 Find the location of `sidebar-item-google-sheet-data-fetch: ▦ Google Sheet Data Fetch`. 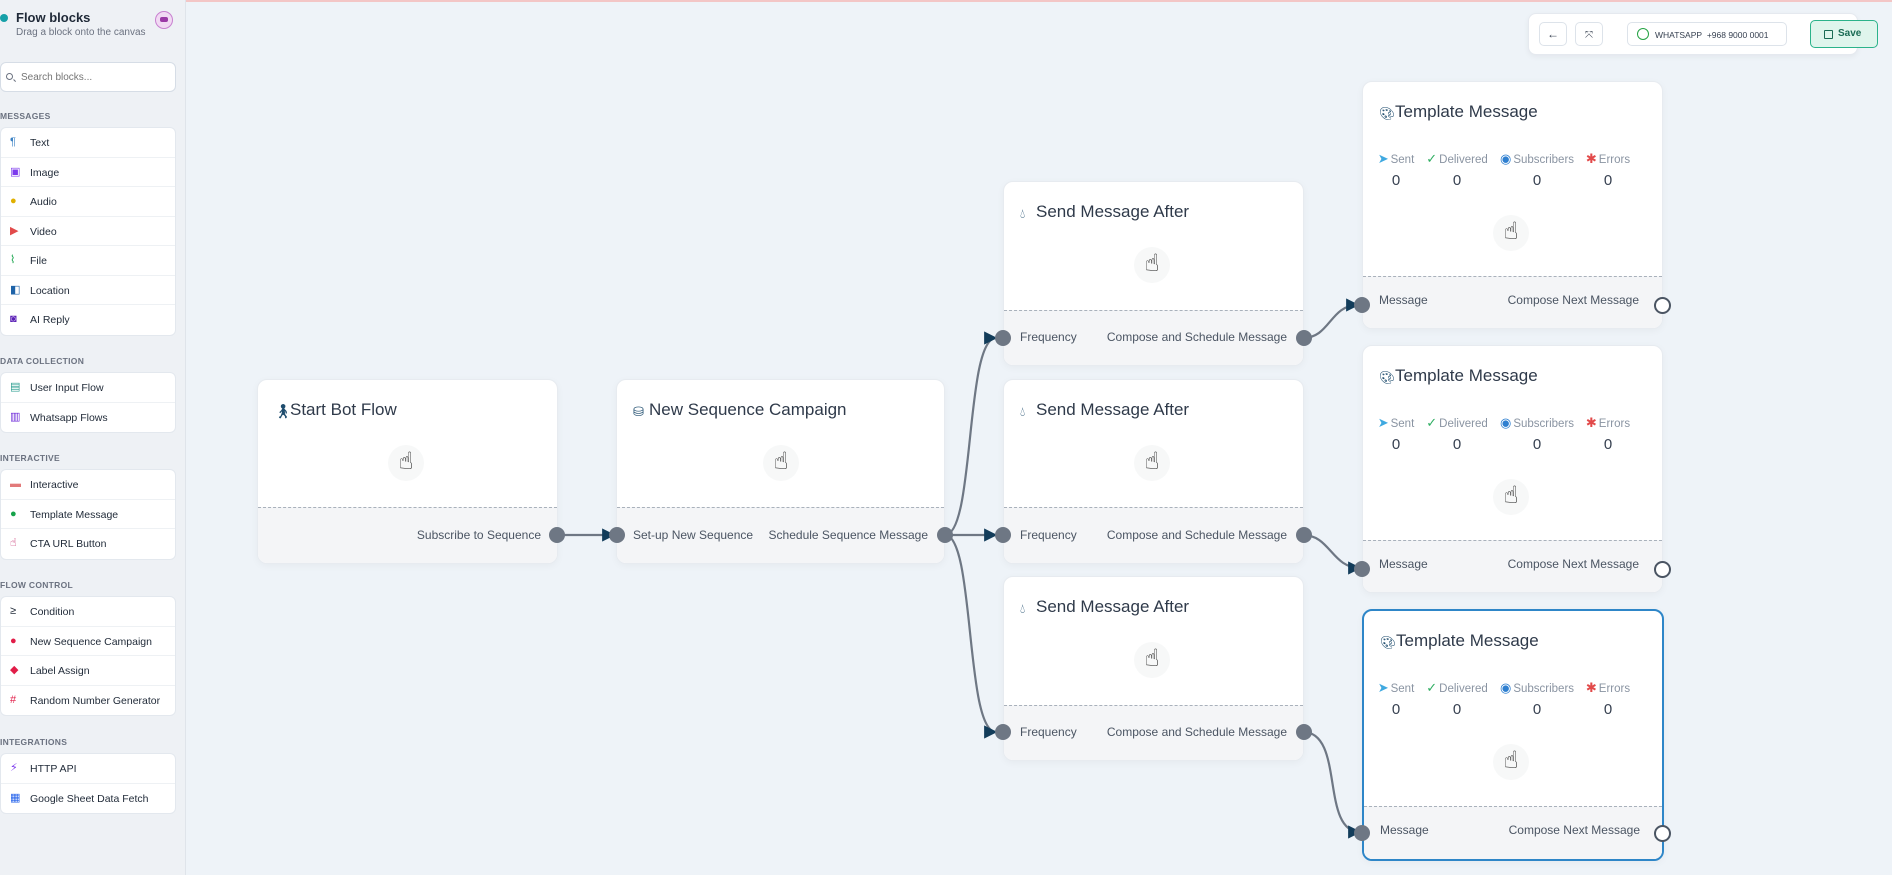

sidebar-item-google-sheet-data-fetch: ▦ Google Sheet Data Fetch is located at coordinates (88, 799).